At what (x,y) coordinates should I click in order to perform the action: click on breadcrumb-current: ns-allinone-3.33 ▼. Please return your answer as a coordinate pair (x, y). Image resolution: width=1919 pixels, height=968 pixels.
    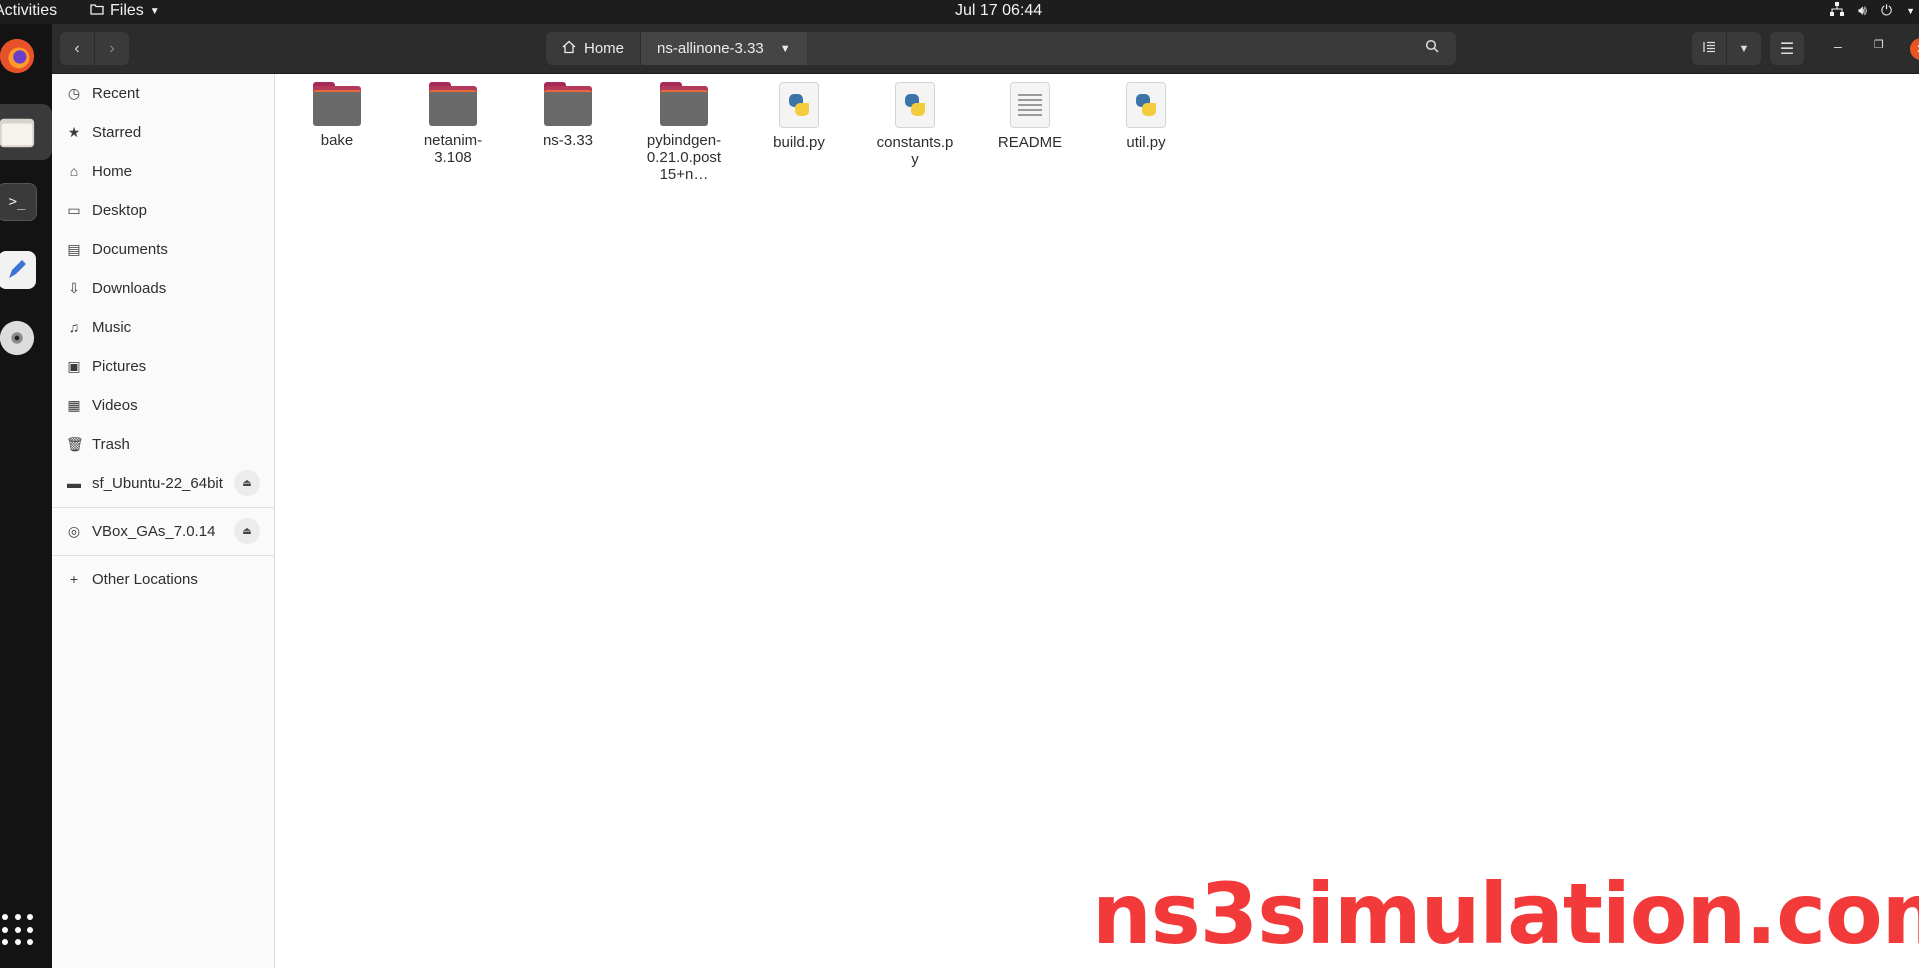
    Looking at the image, I should click on (724, 48).